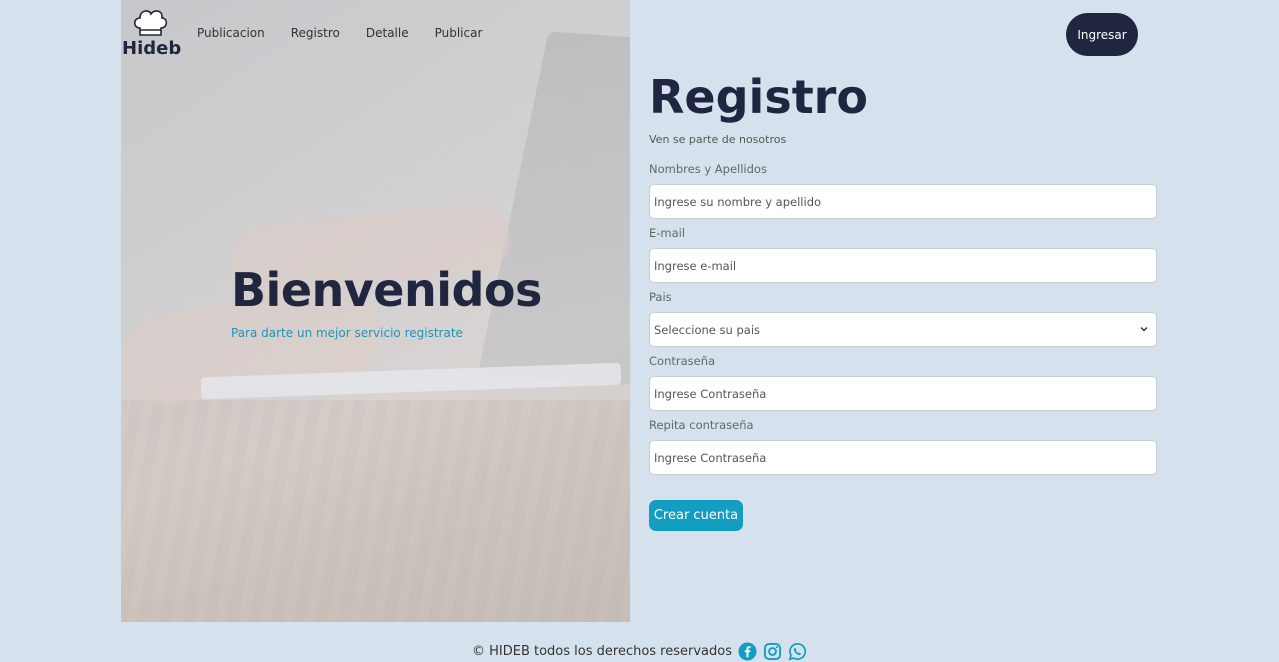  I want to click on main-nav: Publicacion Registro Detalle Publicar, so click(339, 33).